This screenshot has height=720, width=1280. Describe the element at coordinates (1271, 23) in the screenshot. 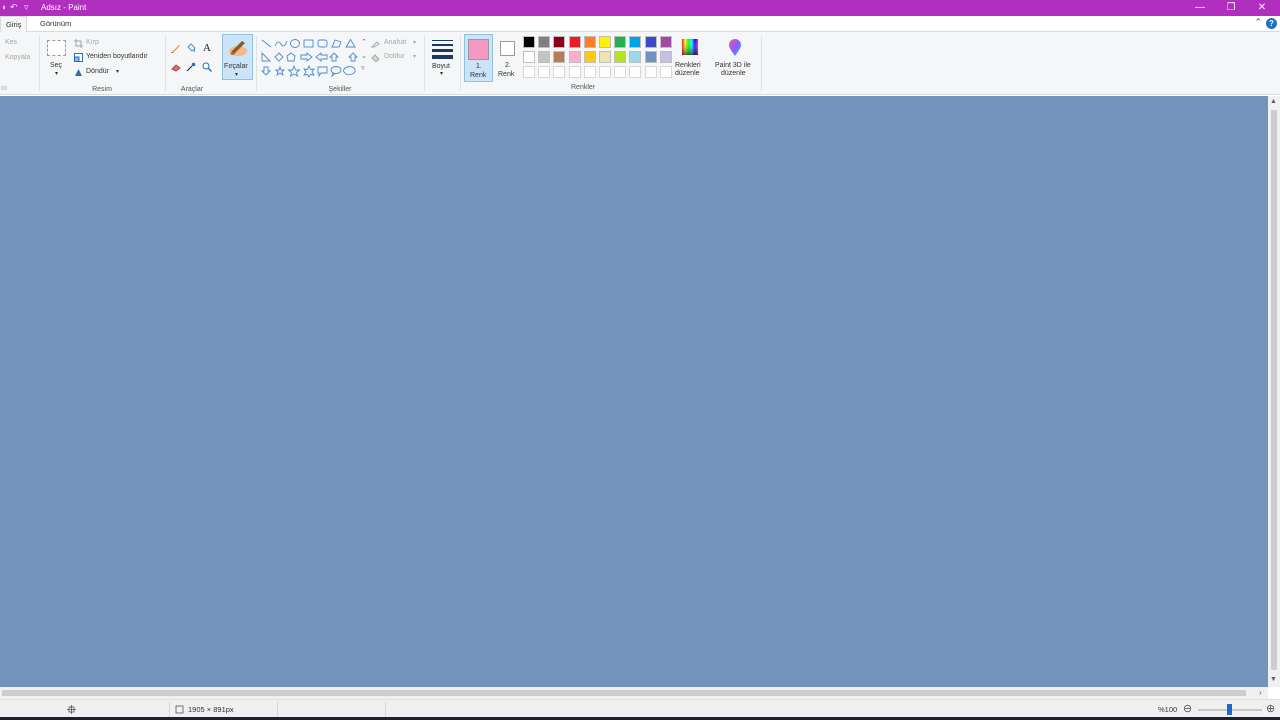

I see `help-icon: ?` at that location.